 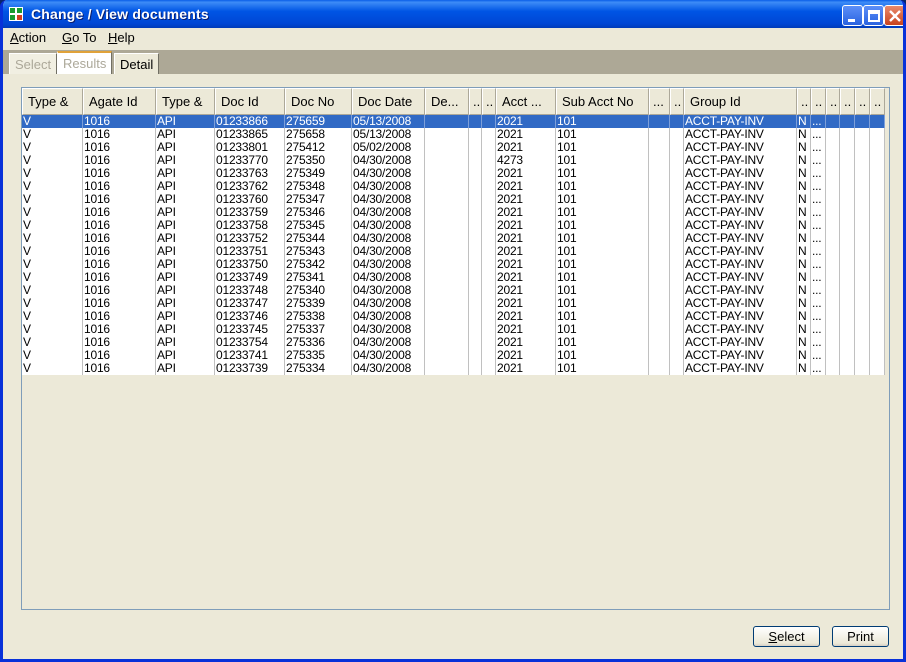 I want to click on table-cell: 01233865, so click(x=250, y=134).